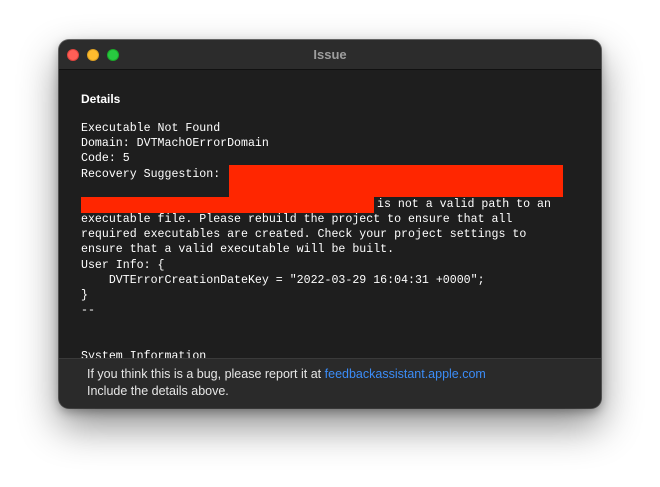  What do you see at coordinates (123, 265) in the screenshot?
I see `detail-line-user-info: User Info: {` at bounding box center [123, 265].